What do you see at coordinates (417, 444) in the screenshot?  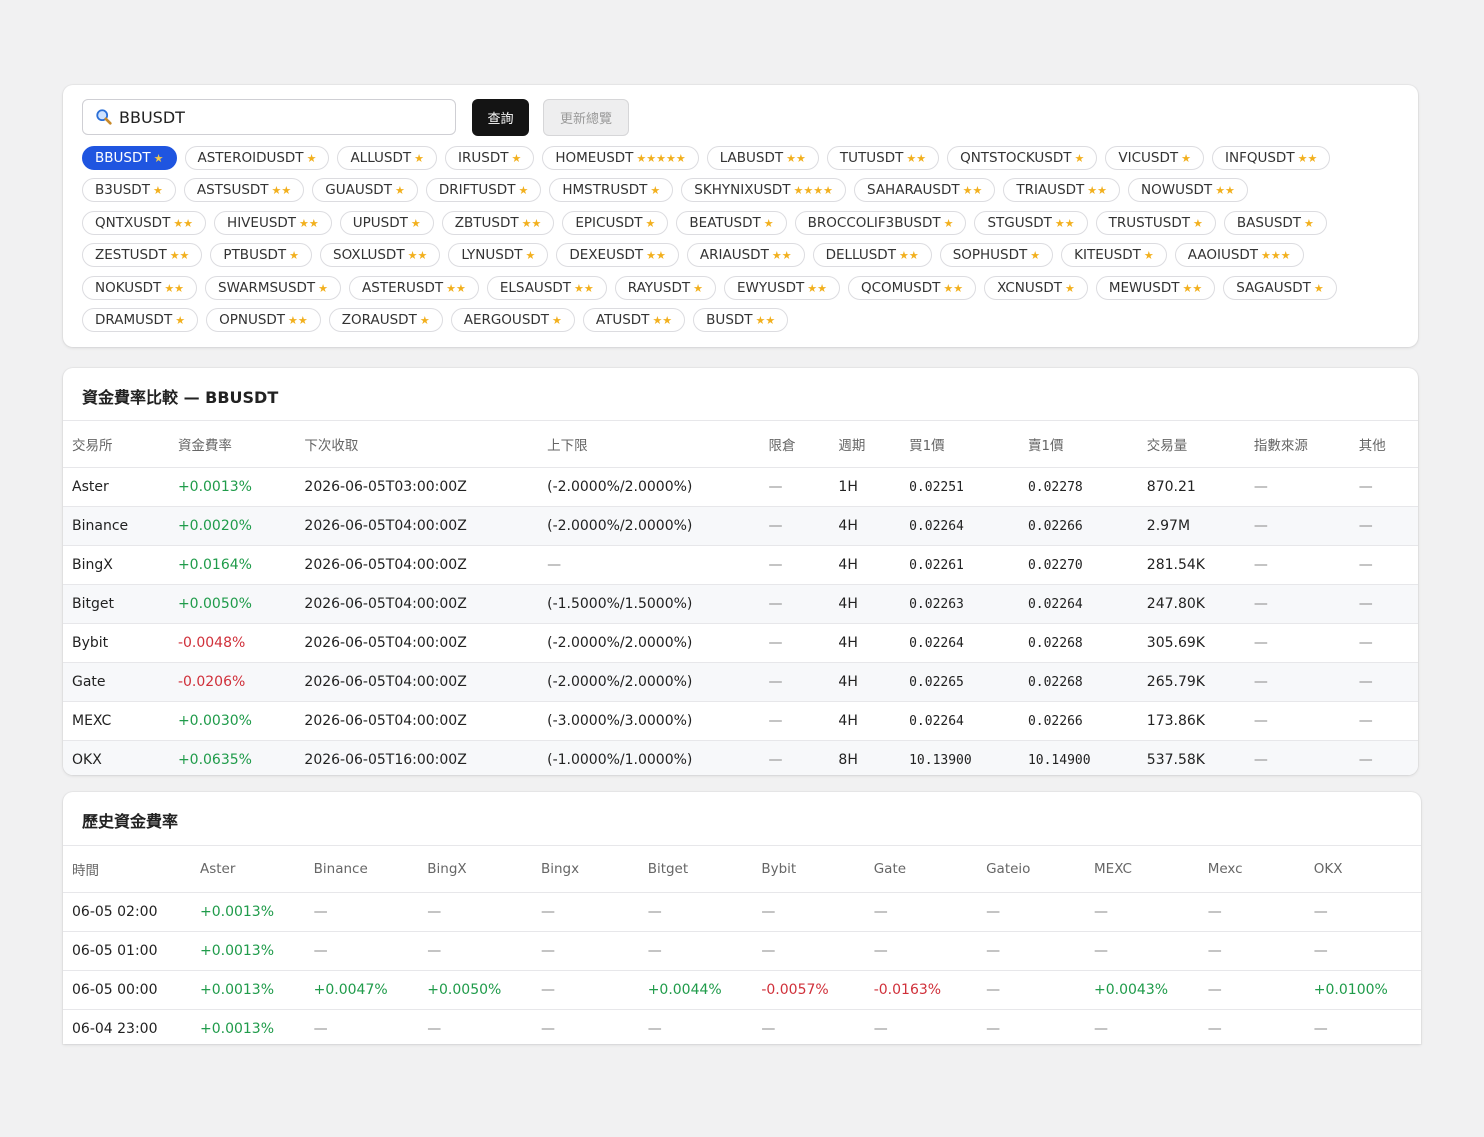 I see `column-header: 下次收取` at bounding box center [417, 444].